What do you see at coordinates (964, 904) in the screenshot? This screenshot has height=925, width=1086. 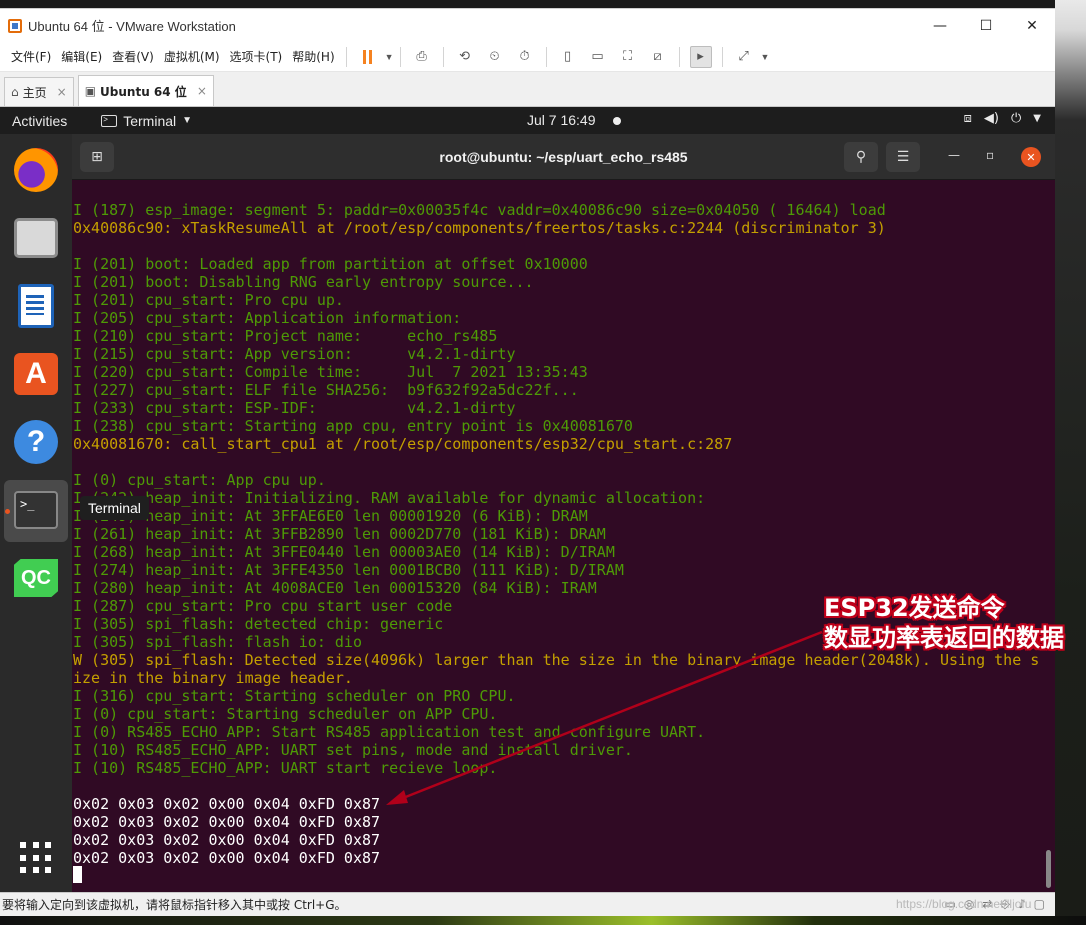 I see `blog-watermark: https://blog.csdn.net/lljofu` at bounding box center [964, 904].